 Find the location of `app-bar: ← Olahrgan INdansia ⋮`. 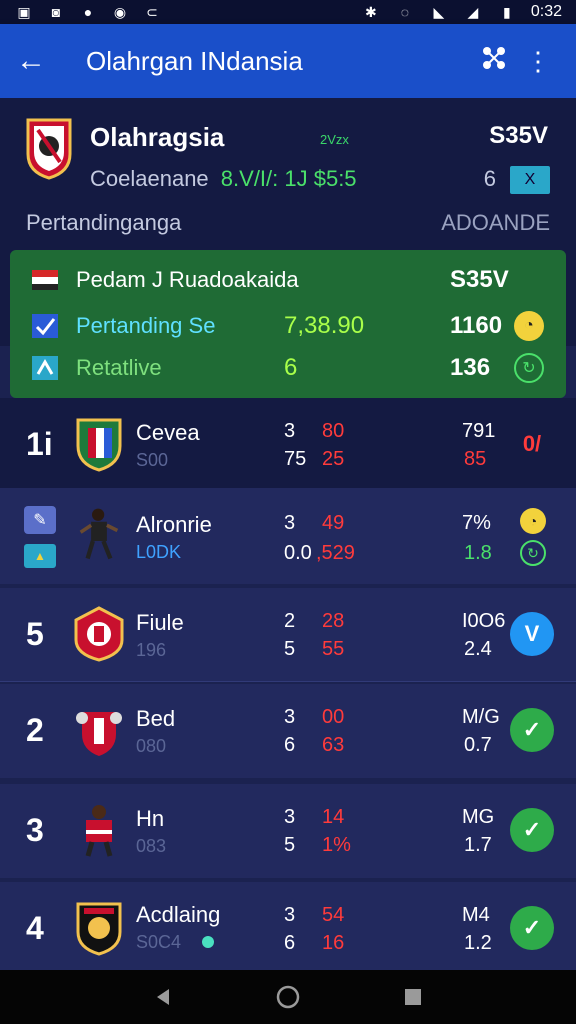

app-bar: ← Olahrgan INdansia ⋮ is located at coordinates (288, 61).